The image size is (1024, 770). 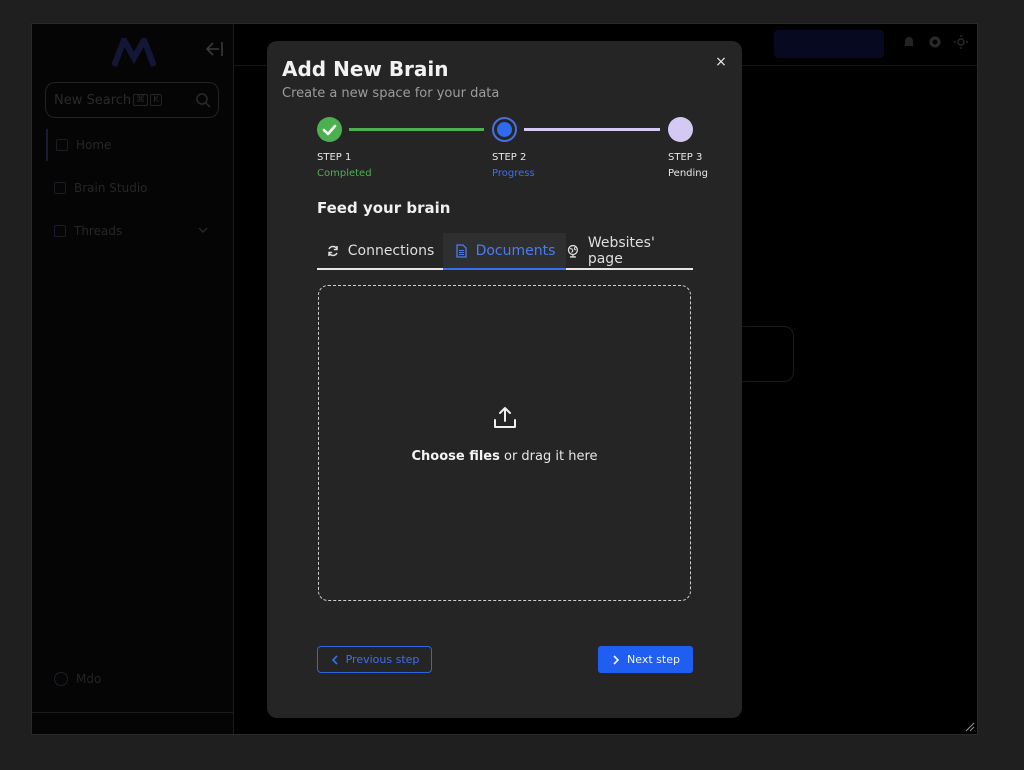 What do you see at coordinates (455, 456) in the screenshot?
I see `choose-files-link: Choose files` at bounding box center [455, 456].